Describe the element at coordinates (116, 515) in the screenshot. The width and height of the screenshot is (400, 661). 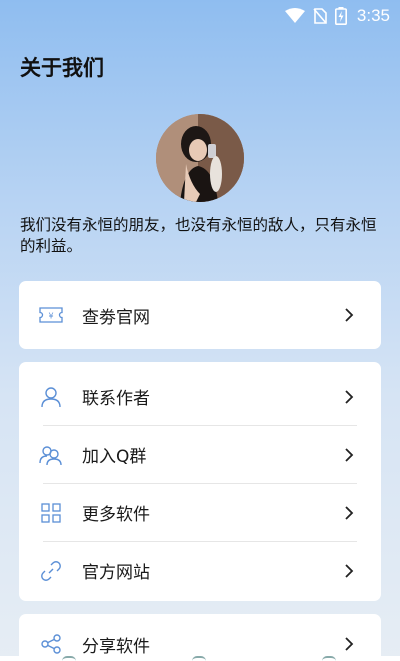
I see `menu-item-label: 更多软件` at that location.